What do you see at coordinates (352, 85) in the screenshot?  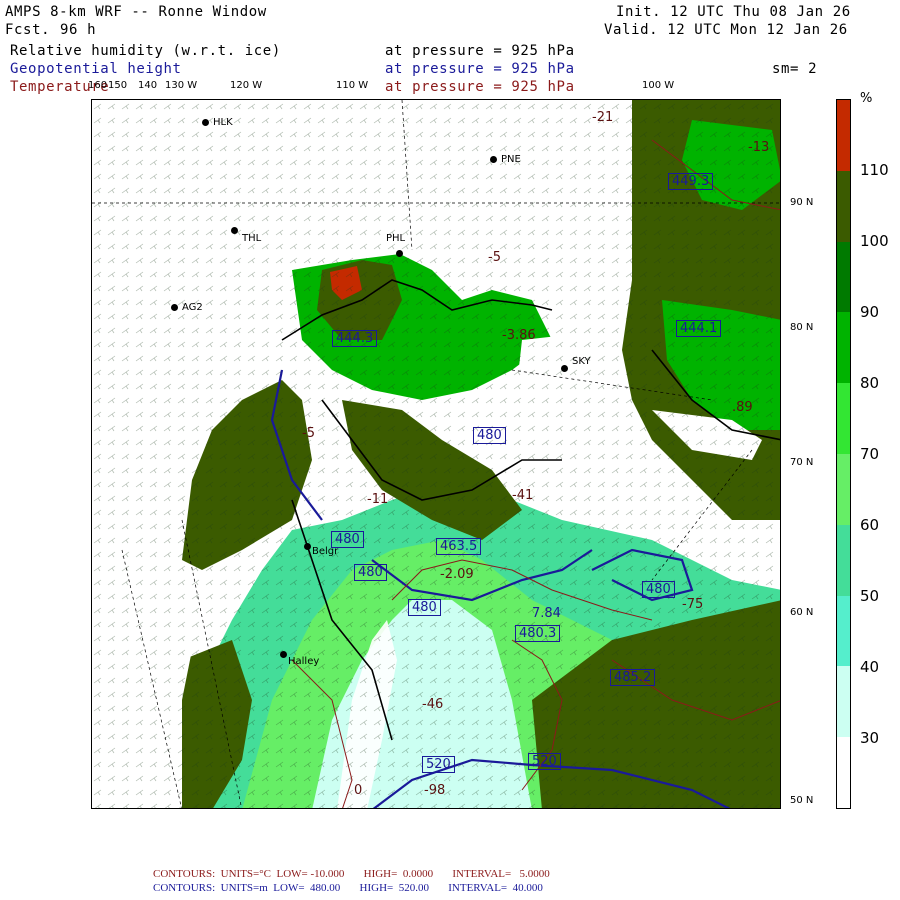 I see `lon-label: 110 W` at bounding box center [352, 85].